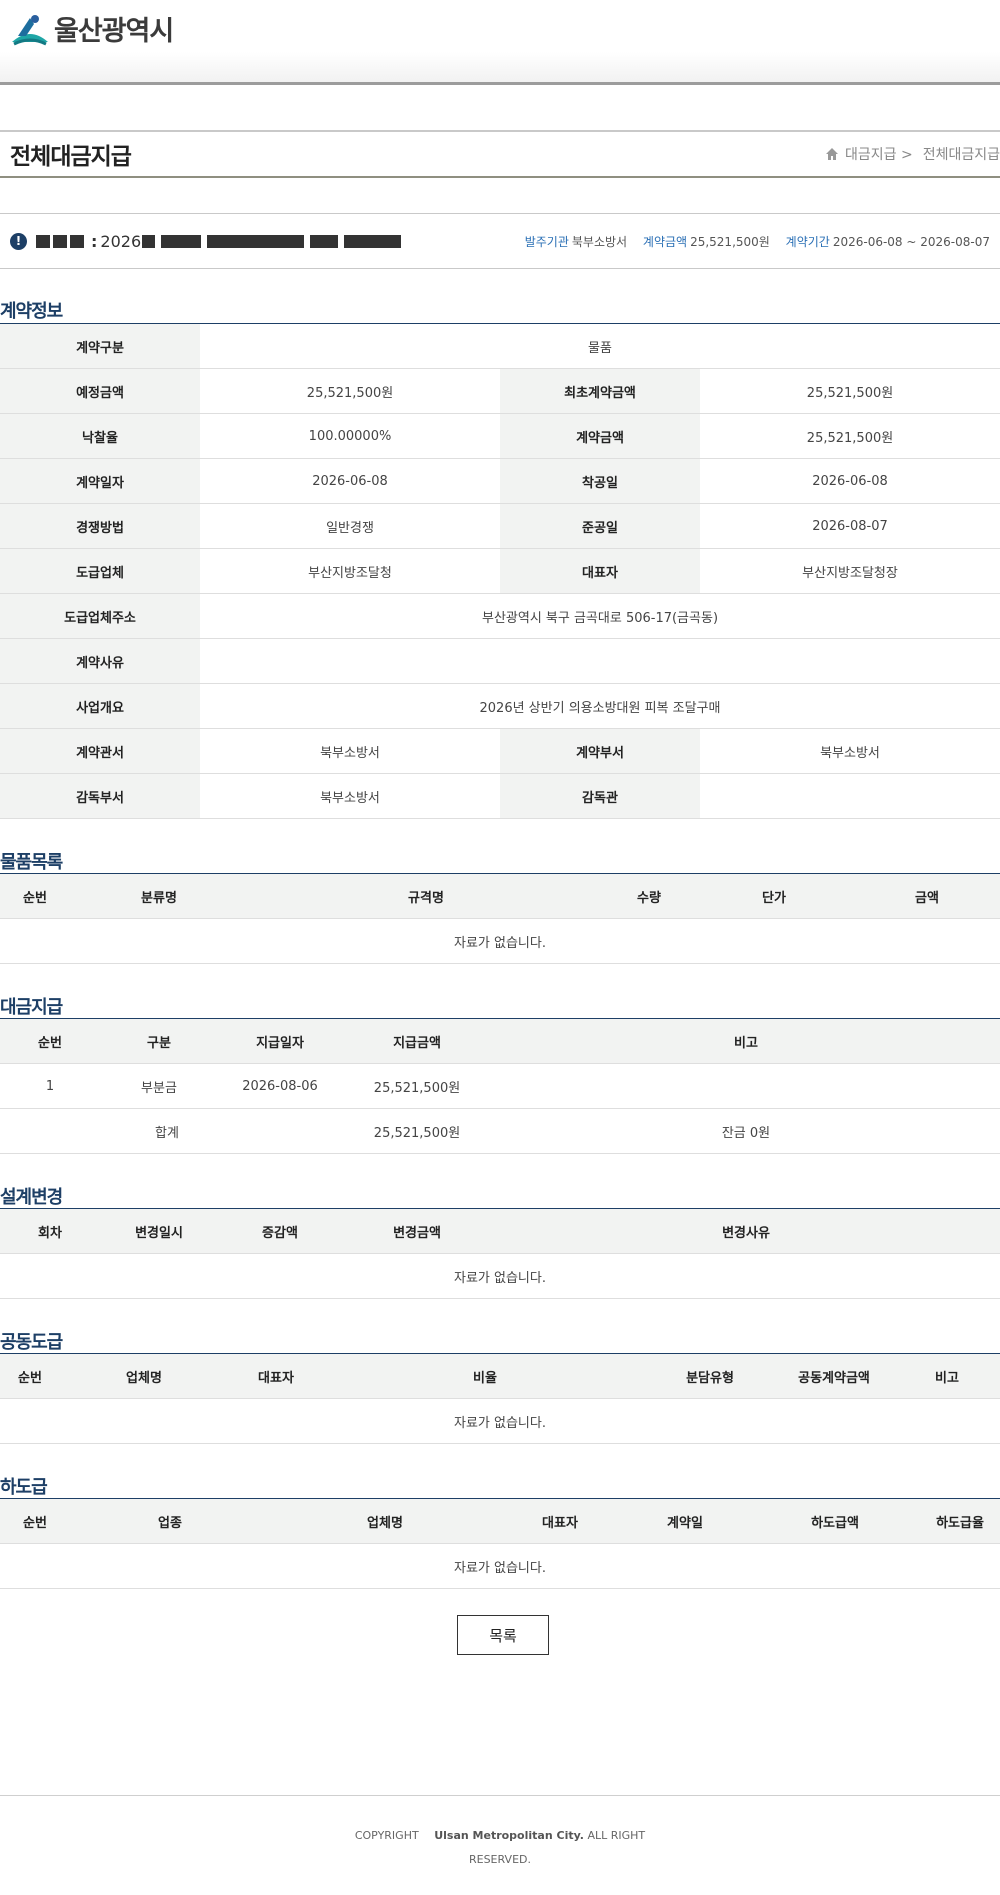  What do you see at coordinates (100, 481) in the screenshot?
I see `info-label: 계약일자` at bounding box center [100, 481].